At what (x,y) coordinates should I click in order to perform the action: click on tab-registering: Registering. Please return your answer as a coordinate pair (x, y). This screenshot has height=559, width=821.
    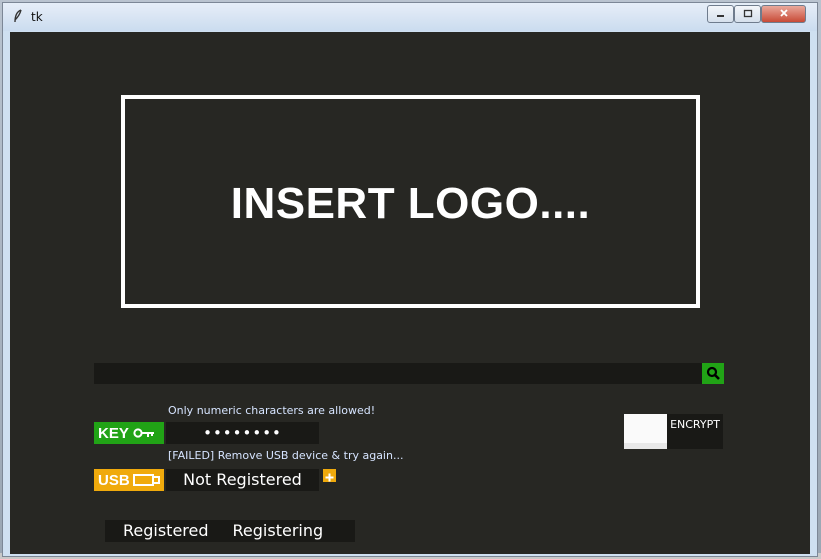
    Looking at the image, I should click on (278, 531).